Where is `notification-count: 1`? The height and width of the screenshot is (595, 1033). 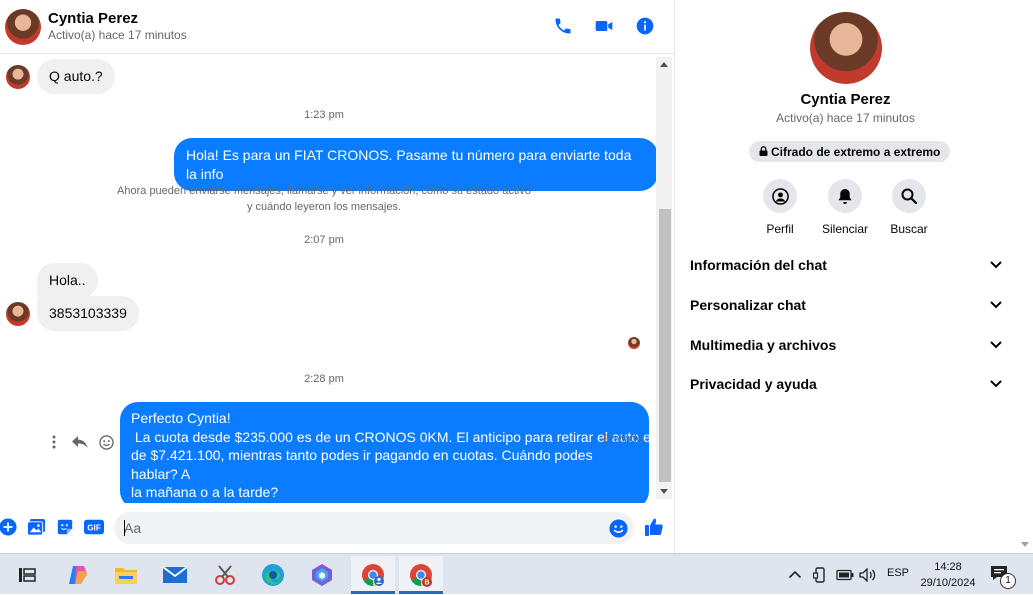
notification-count: 1 is located at coordinates (1008, 581).